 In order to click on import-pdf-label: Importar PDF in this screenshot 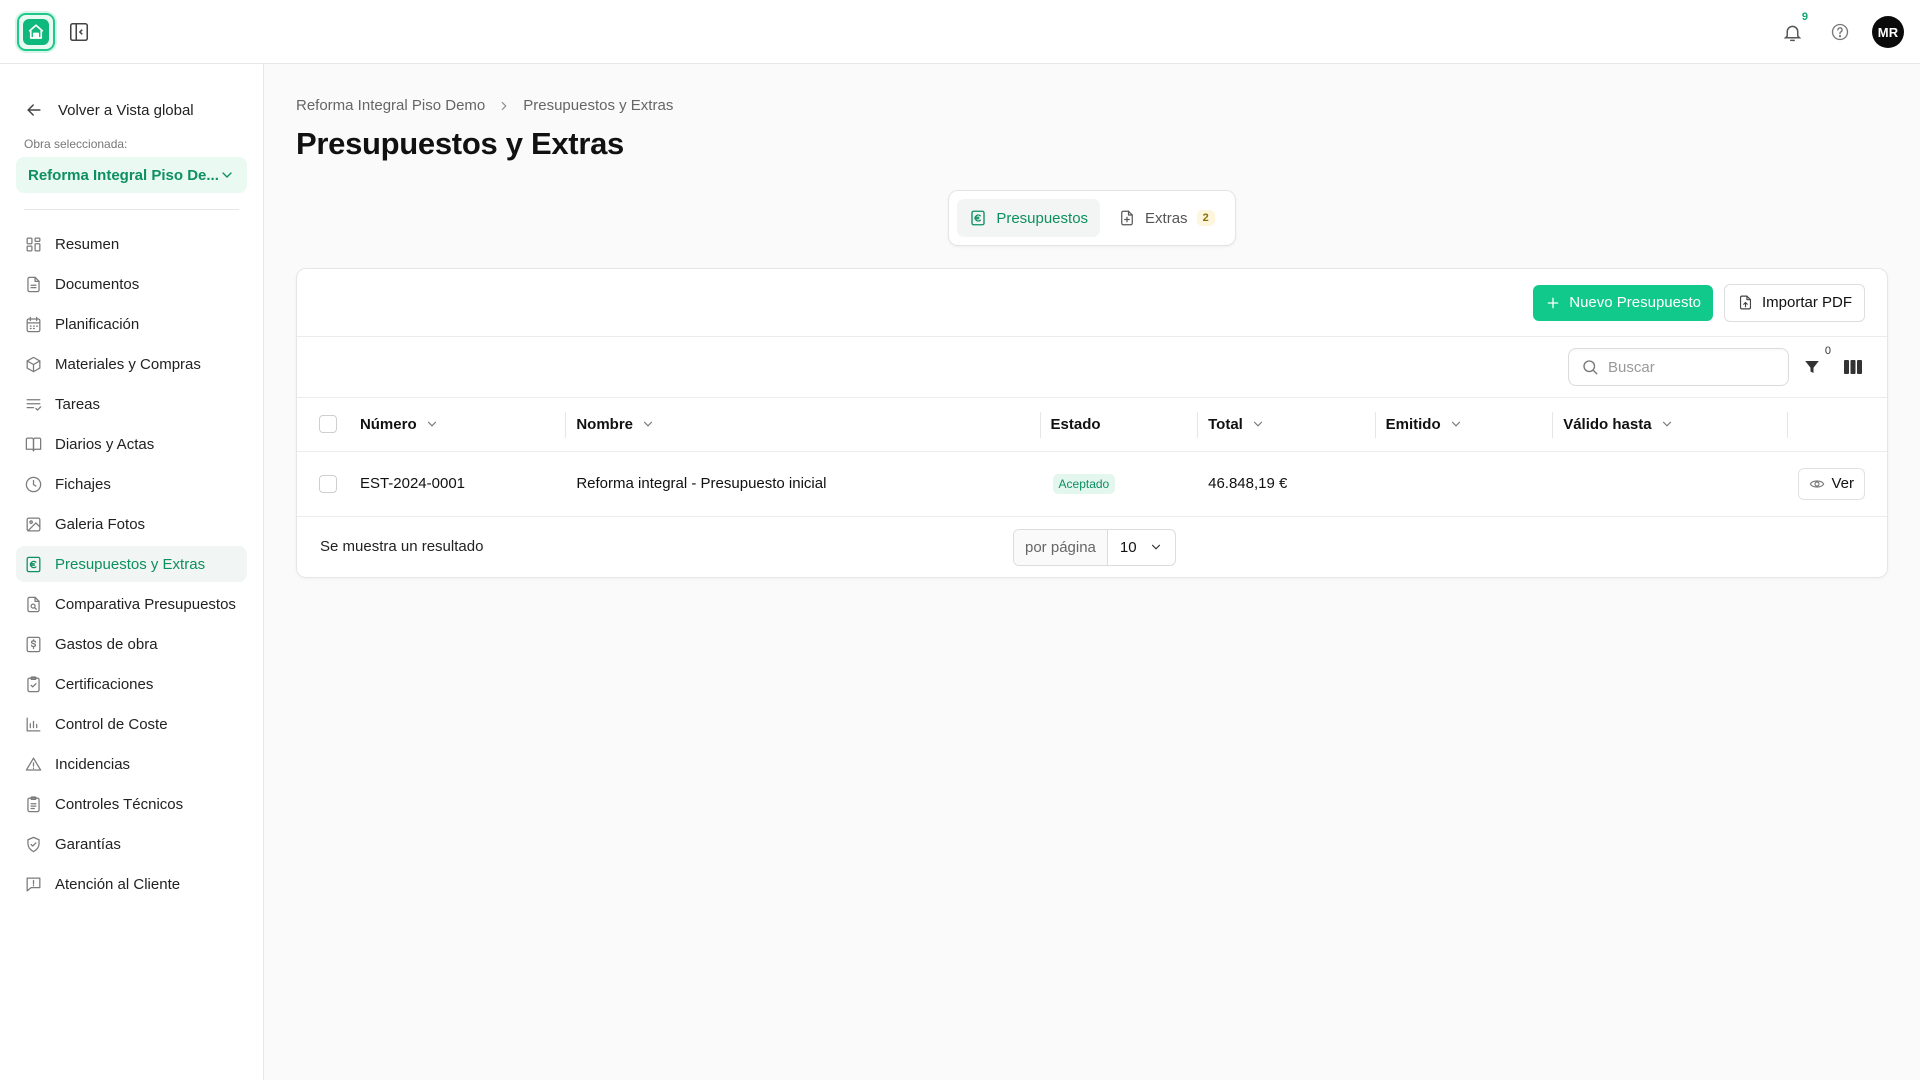, I will do `click(1806, 302)`.